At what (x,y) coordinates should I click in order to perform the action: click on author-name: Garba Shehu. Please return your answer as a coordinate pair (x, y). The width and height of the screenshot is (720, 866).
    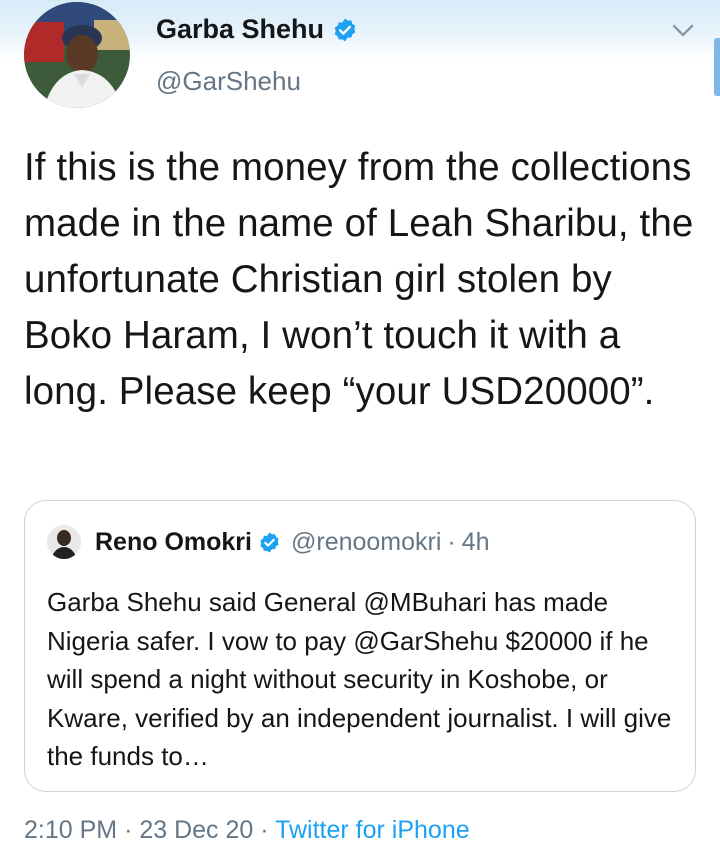
    Looking at the image, I should click on (240, 29).